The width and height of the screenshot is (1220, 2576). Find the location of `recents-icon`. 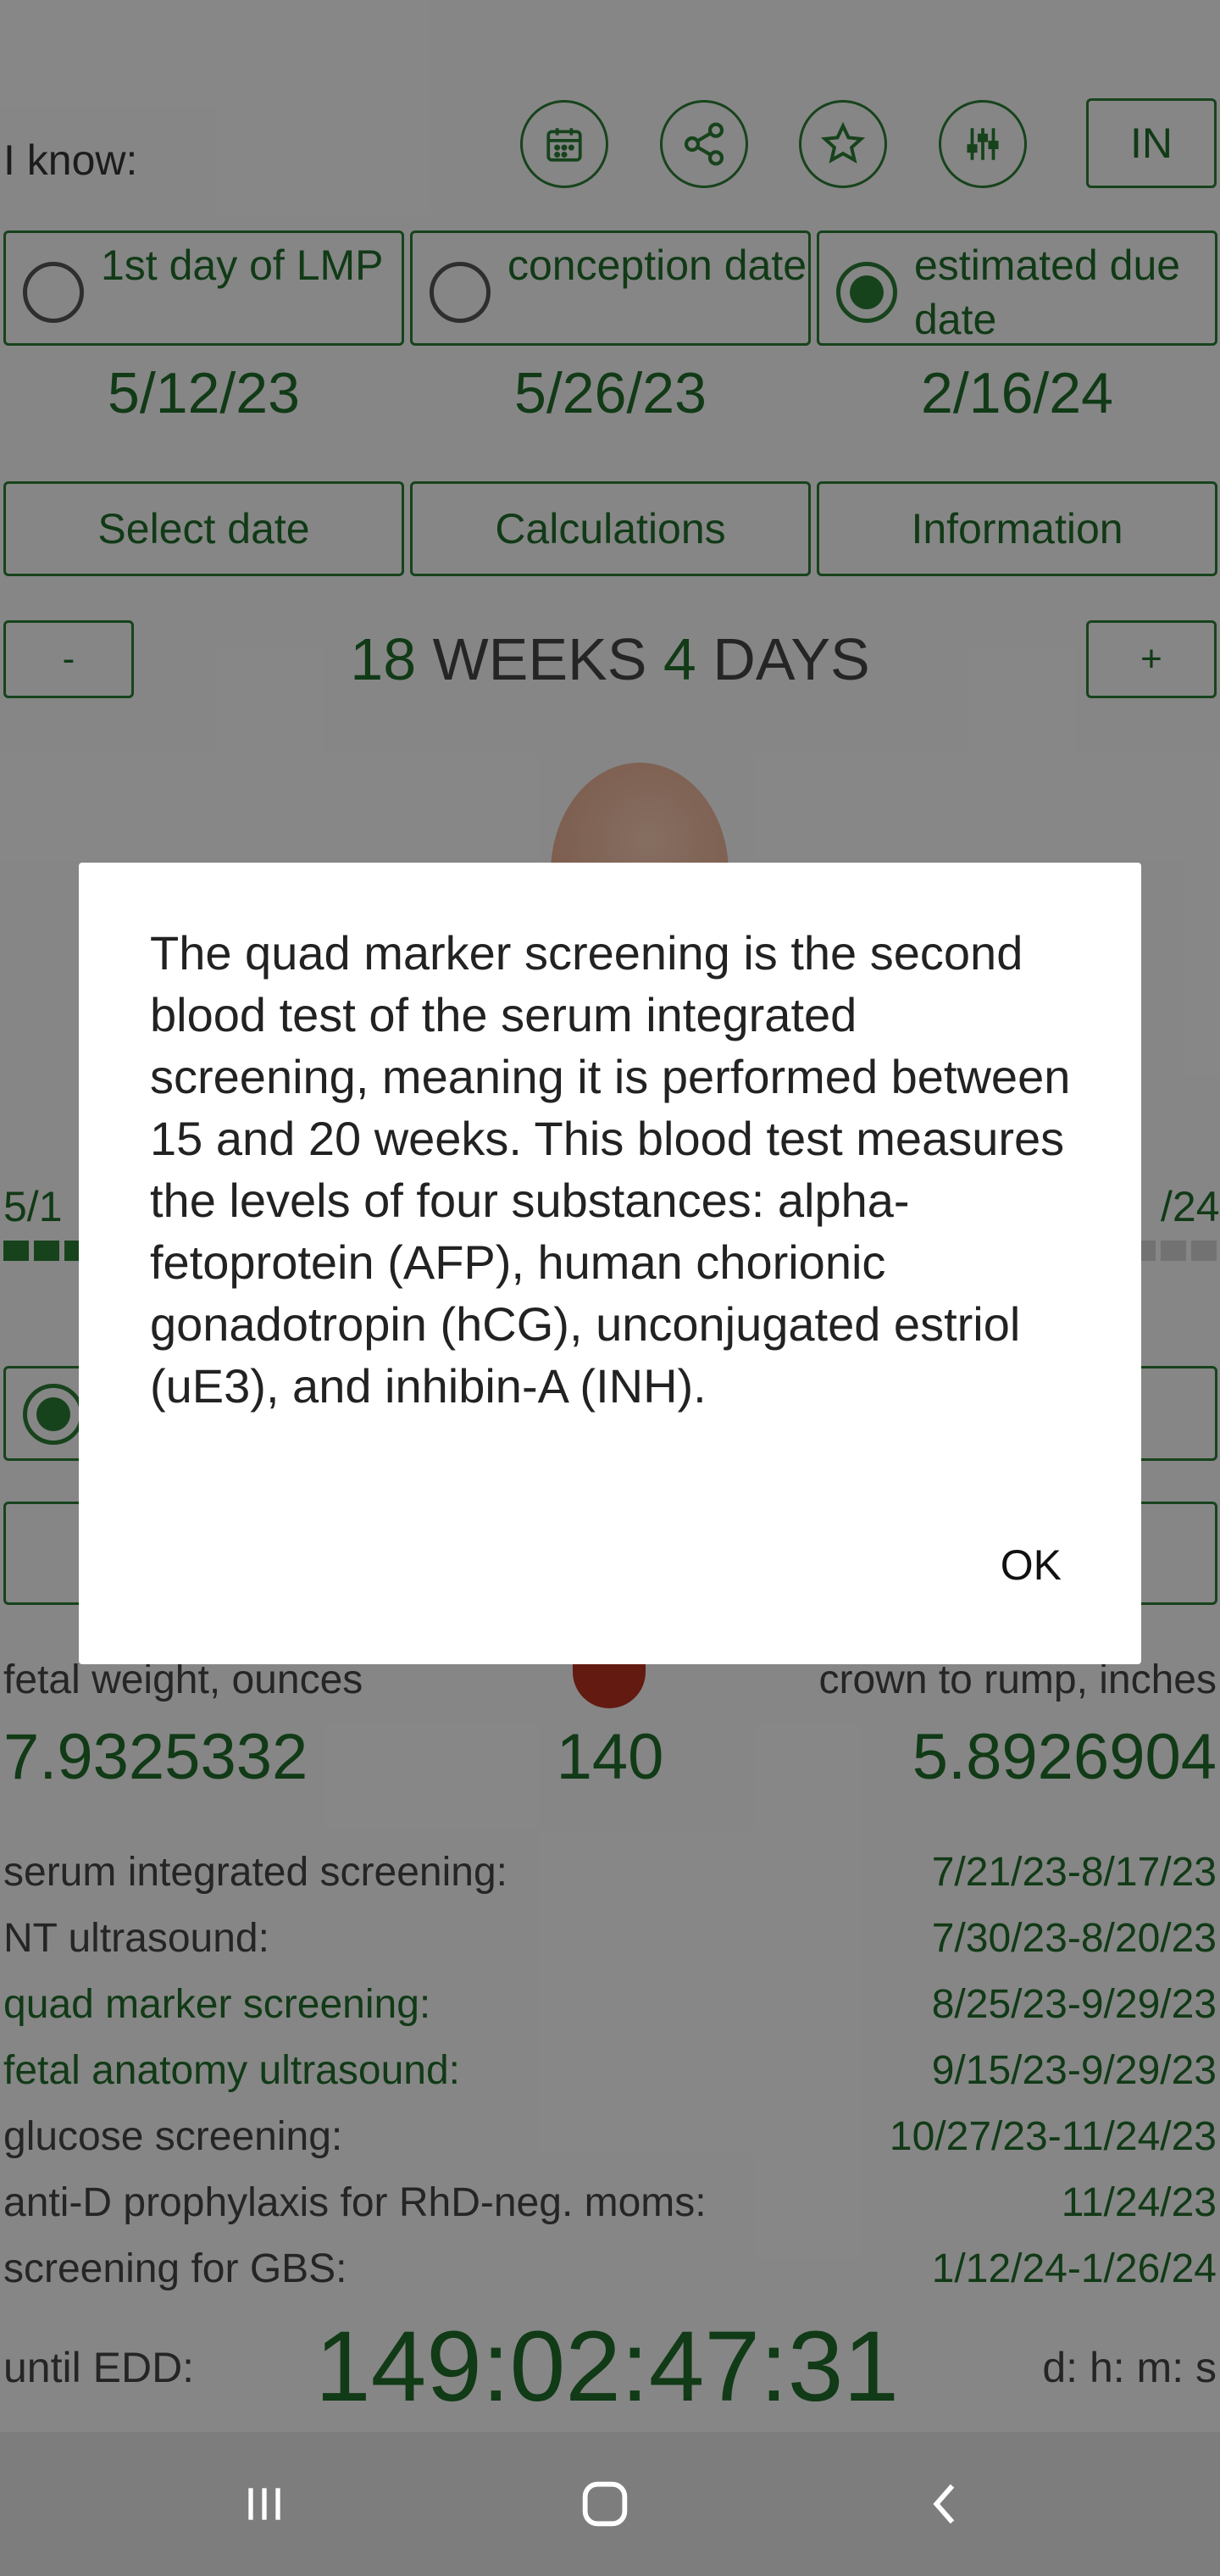

recents-icon is located at coordinates (264, 2504).